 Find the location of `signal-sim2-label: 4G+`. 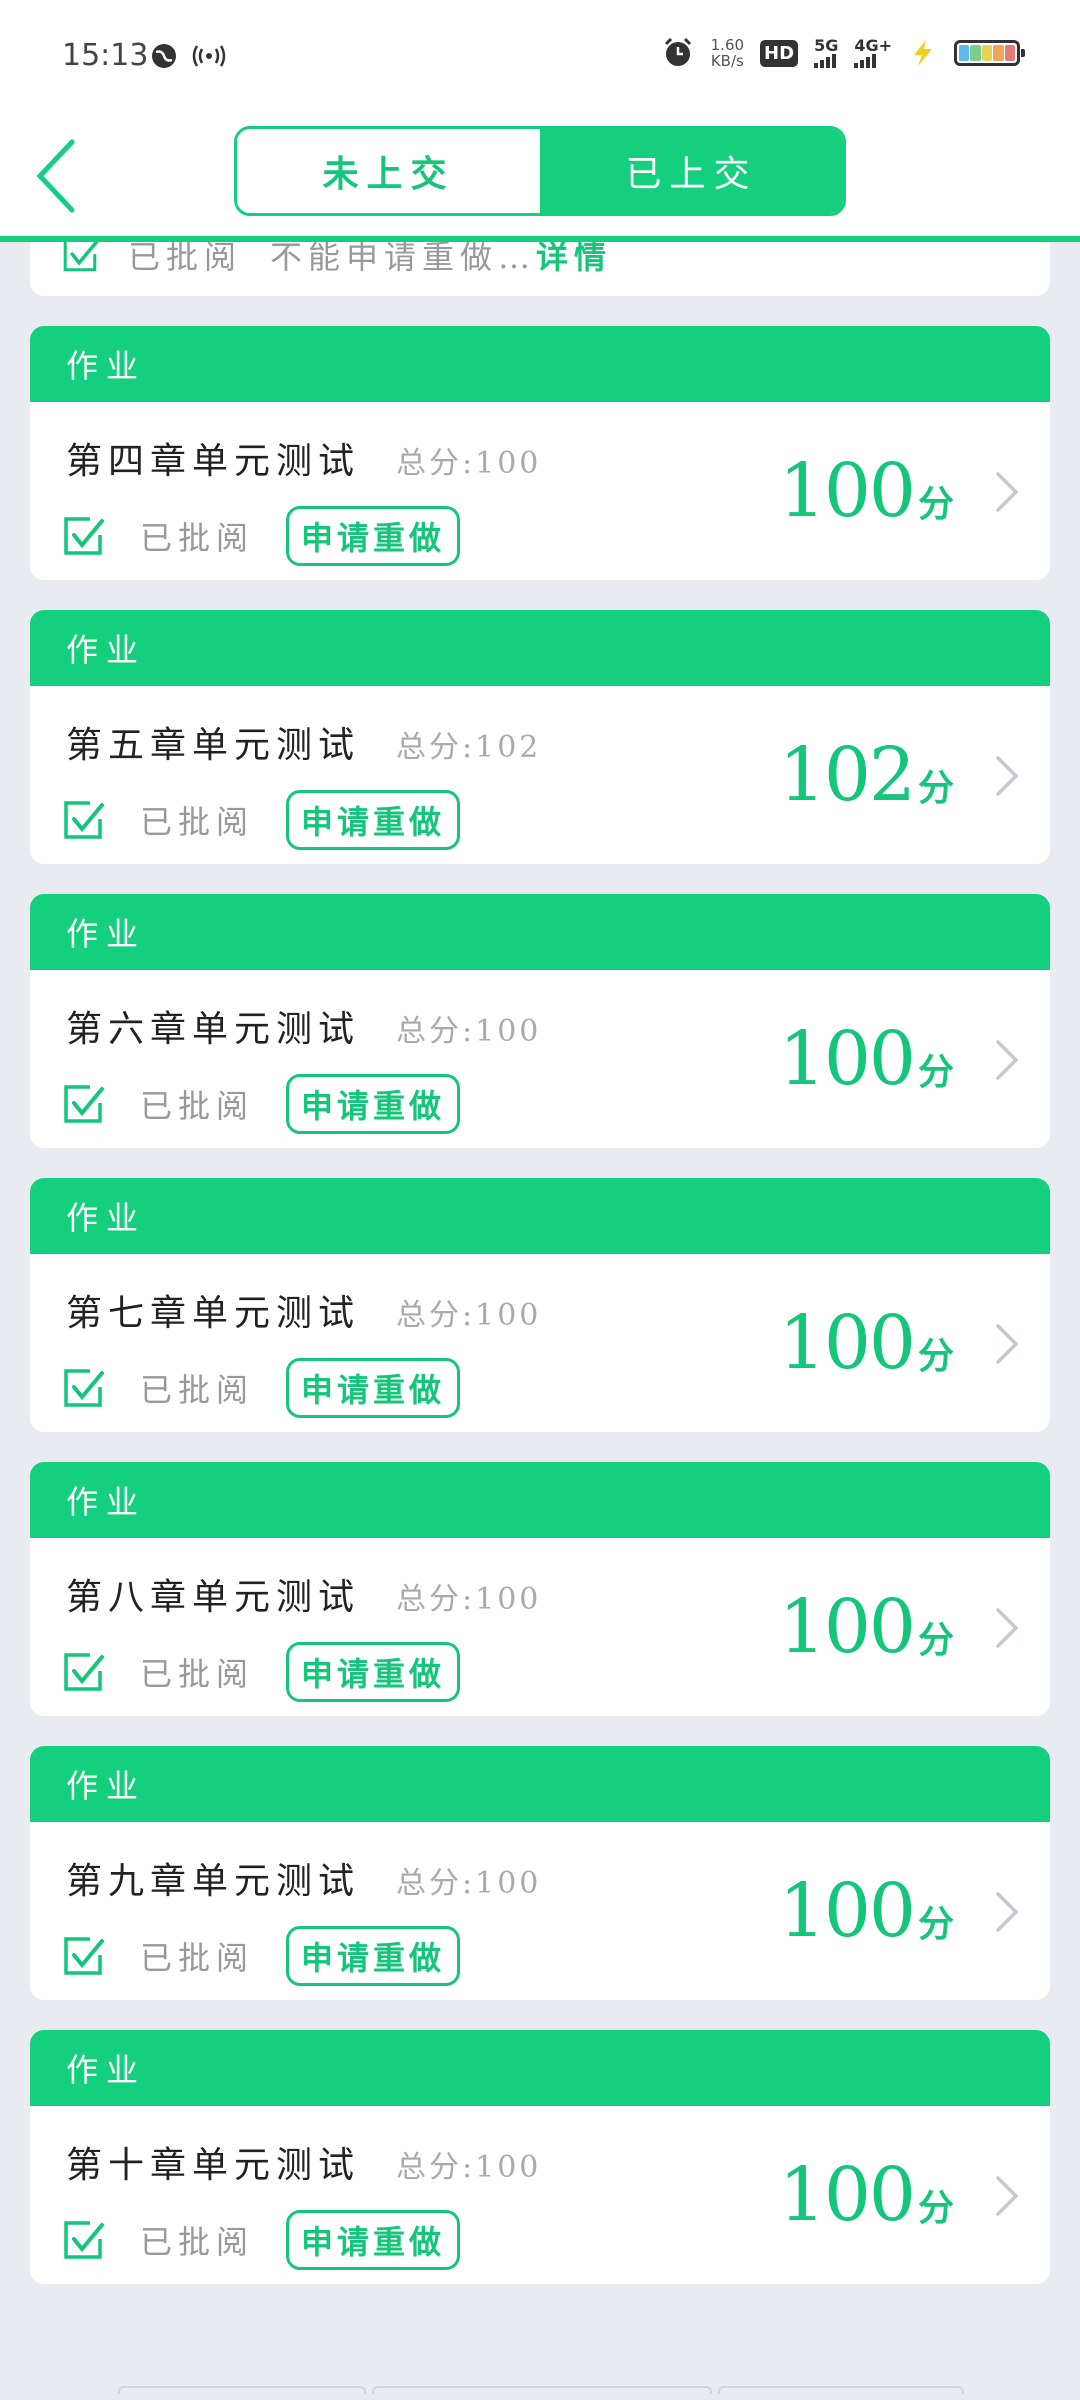

signal-sim2-label: 4G+ is located at coordinates (873, 45).